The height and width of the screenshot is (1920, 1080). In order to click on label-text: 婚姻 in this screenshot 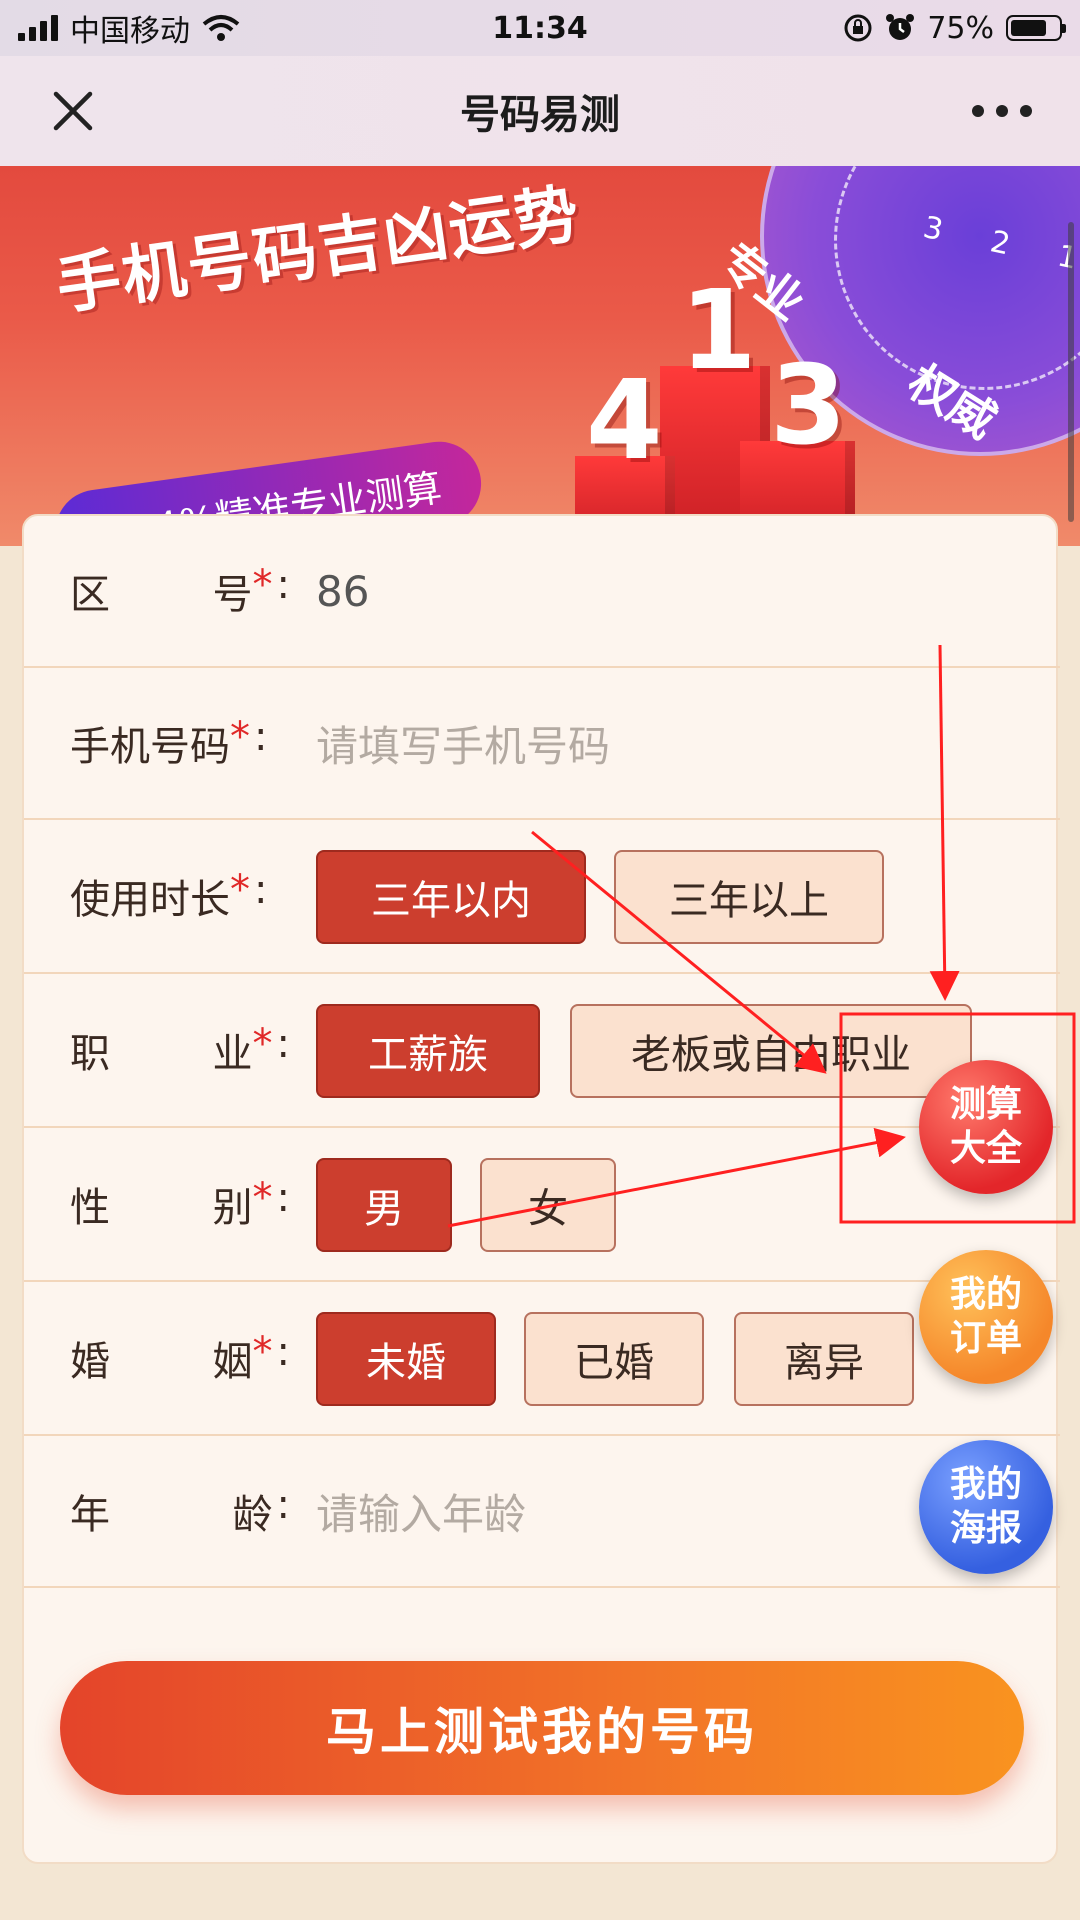, I will do `click(161, 1362)`.